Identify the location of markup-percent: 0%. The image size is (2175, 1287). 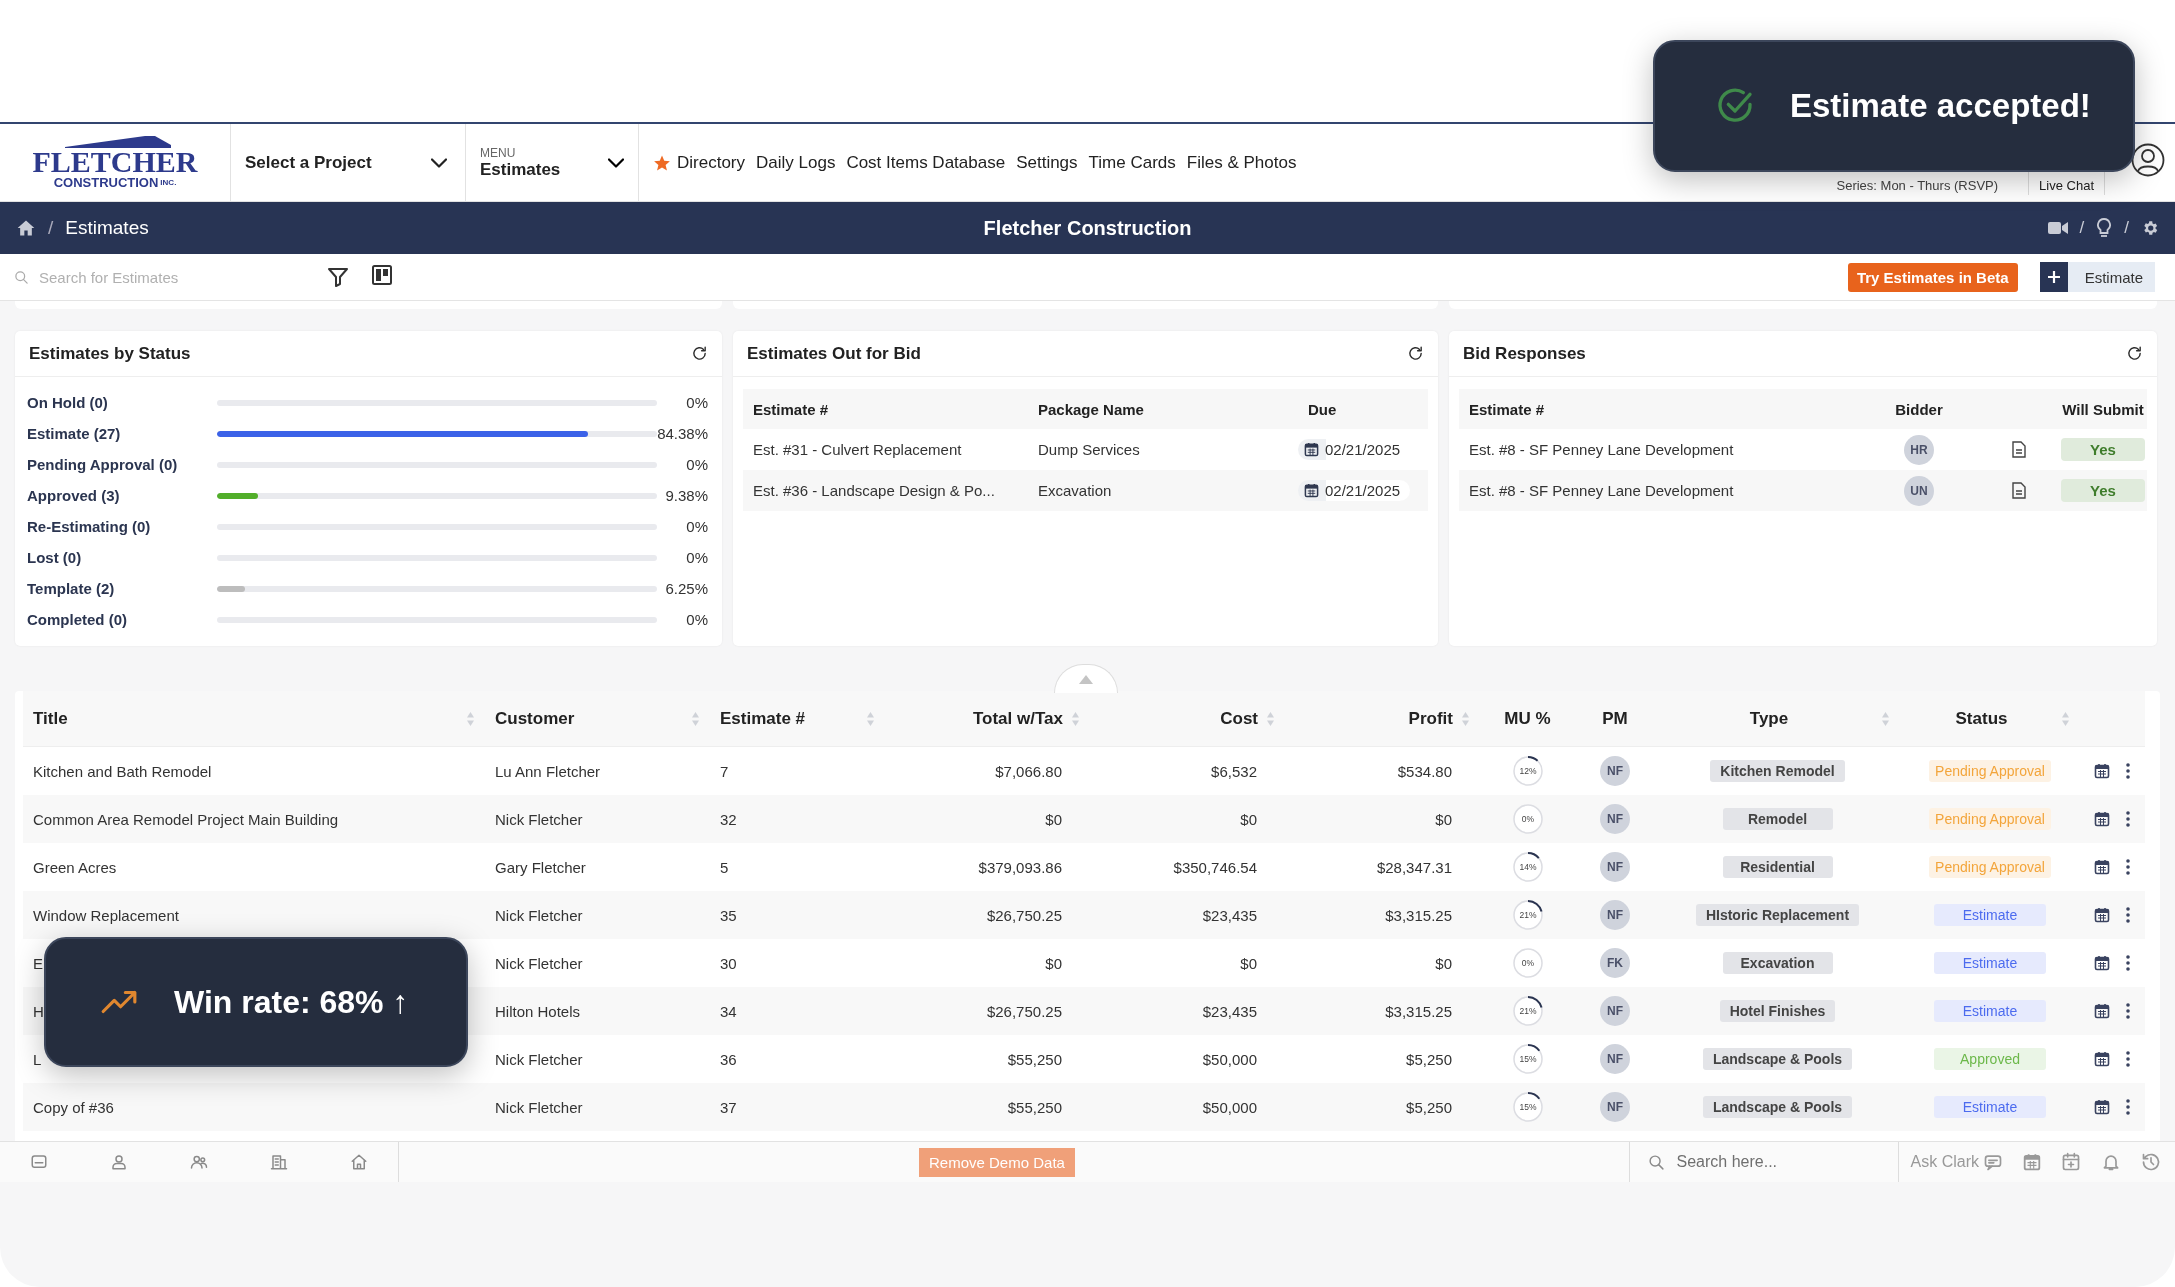
(1527, 819).